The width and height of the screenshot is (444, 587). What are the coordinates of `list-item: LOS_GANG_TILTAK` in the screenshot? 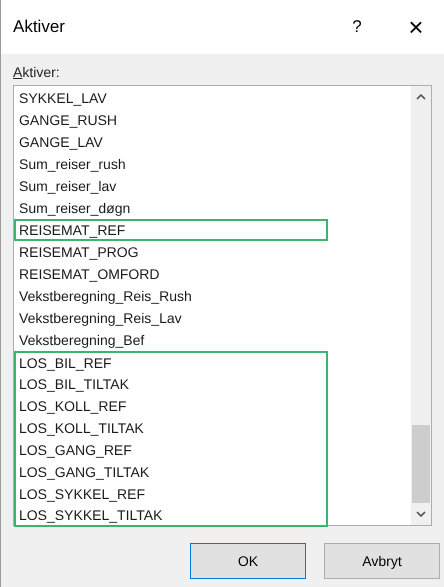 It's located at (171, 472).